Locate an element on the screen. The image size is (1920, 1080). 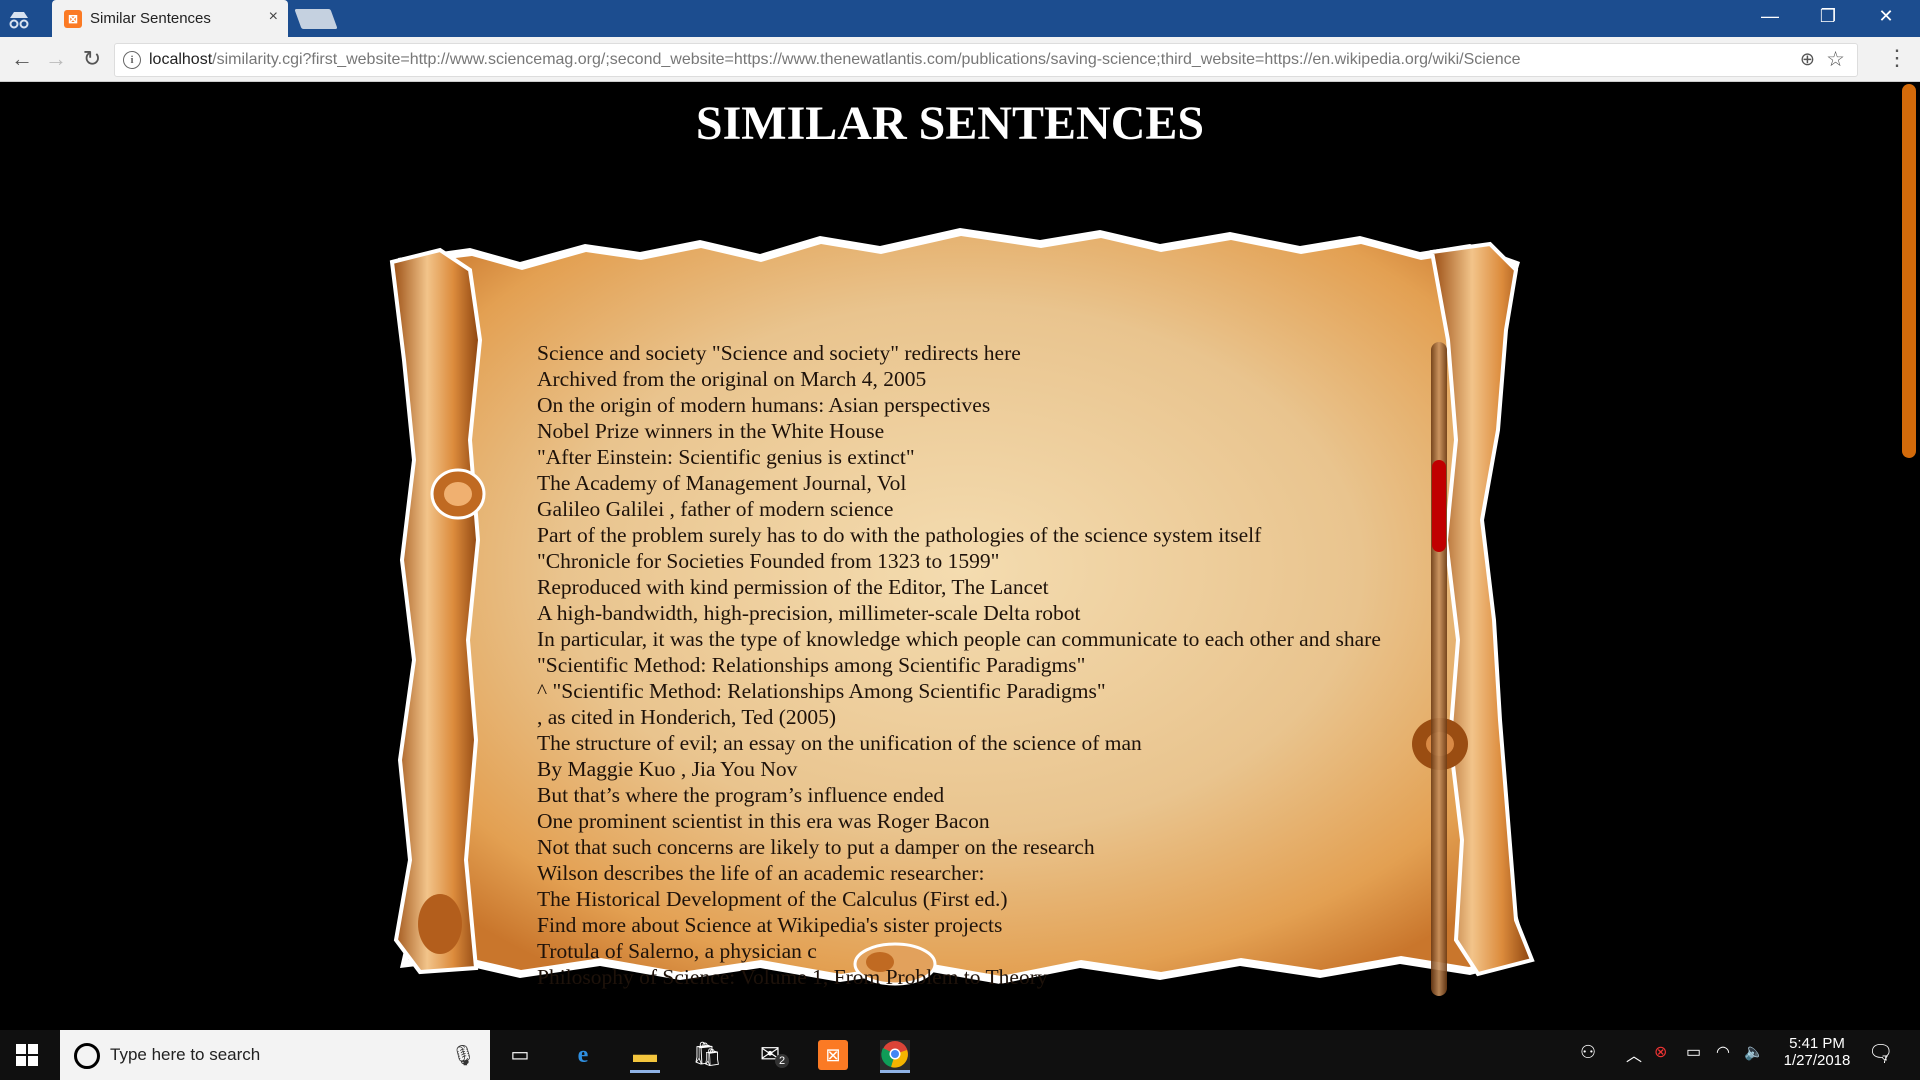
sentence-item: The Academy of Management Journal, Vol is located at coordinates (722, 483).